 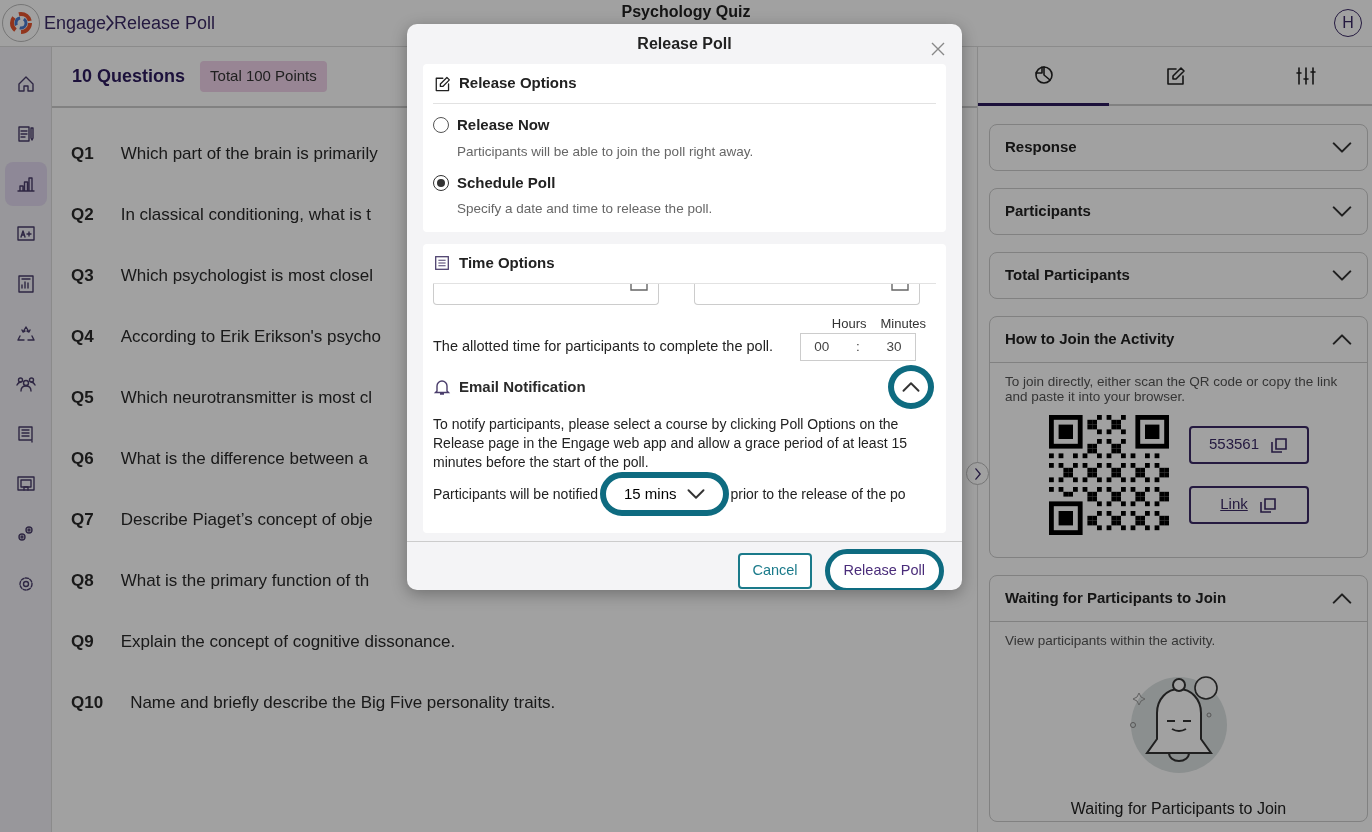 I want to click on notify-label: Participants will be notified, so click(x=515, y=494).